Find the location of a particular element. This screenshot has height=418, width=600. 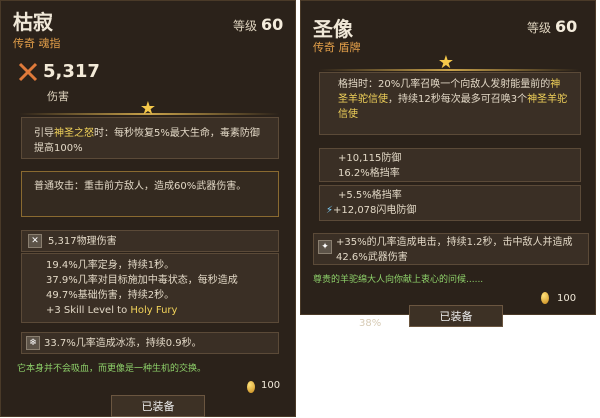

damage-value: 5,317 is located at coordinates (71, 71).